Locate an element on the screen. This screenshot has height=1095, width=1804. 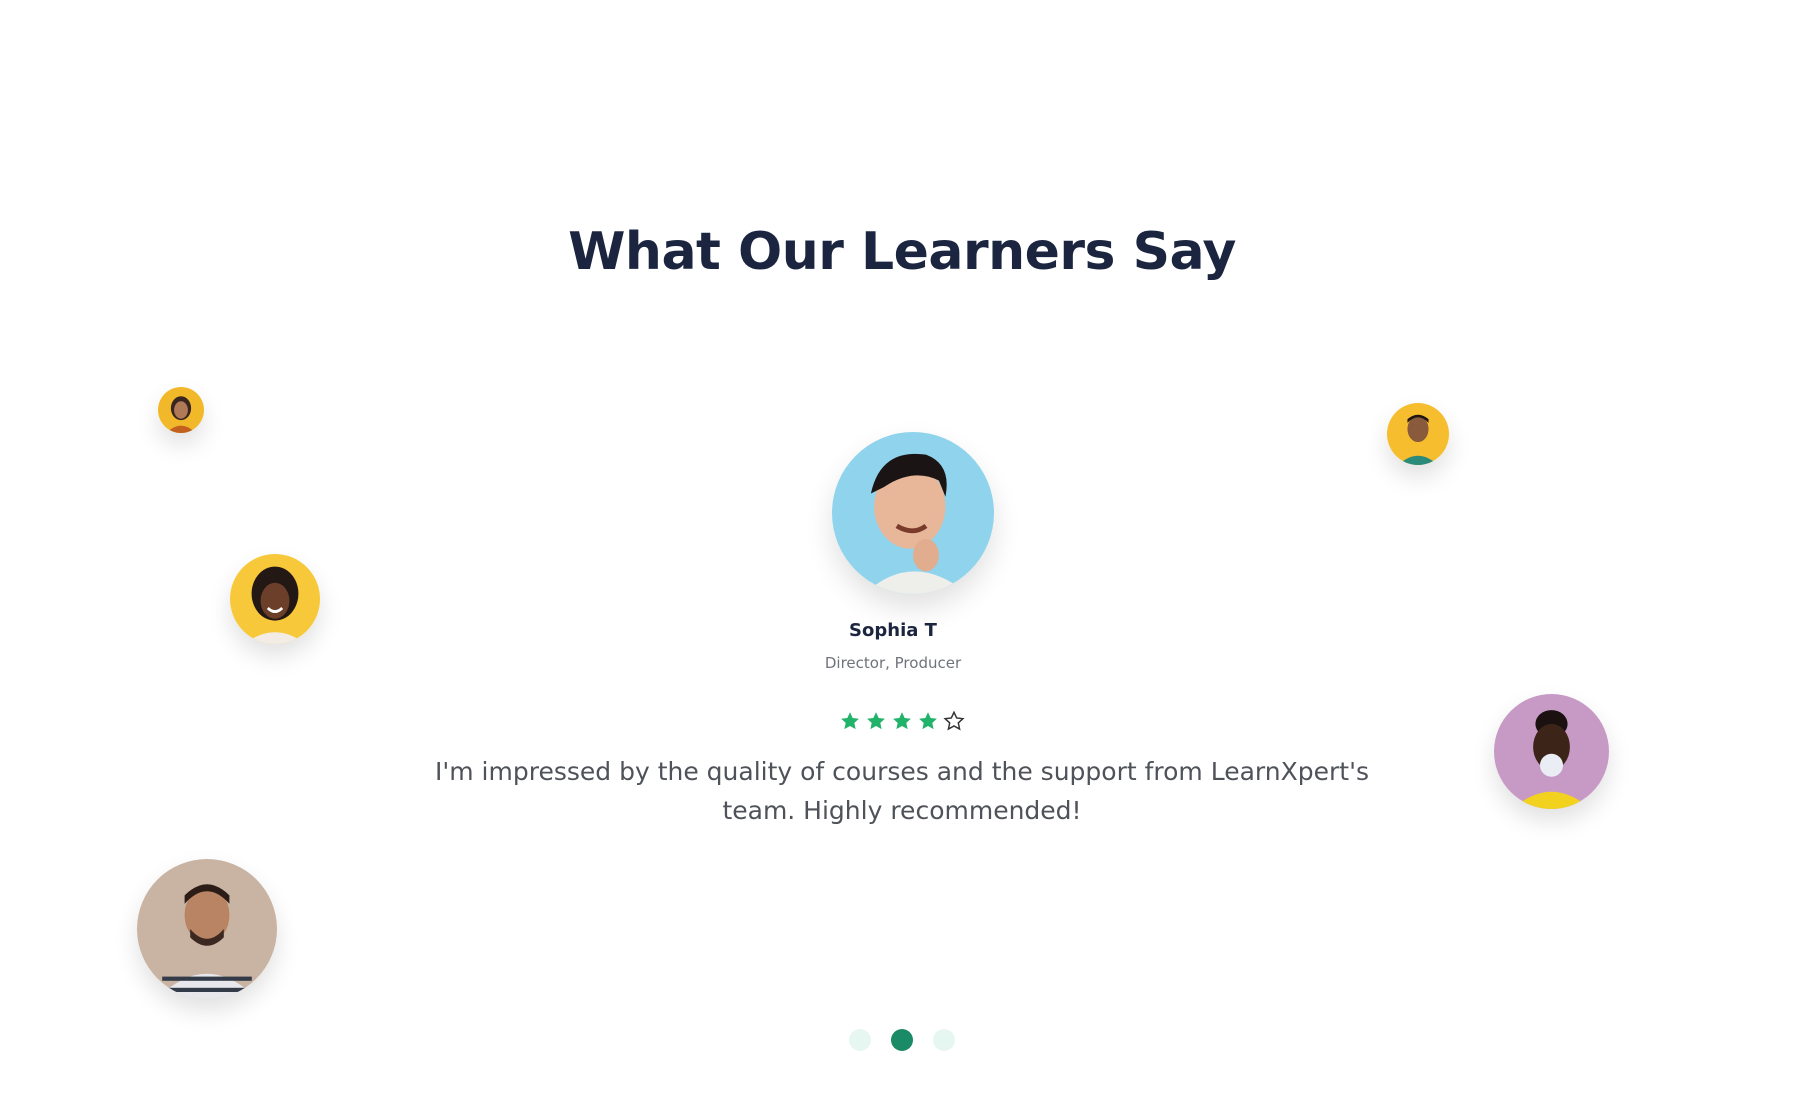
star-rating is located at coordinates (902, 723).